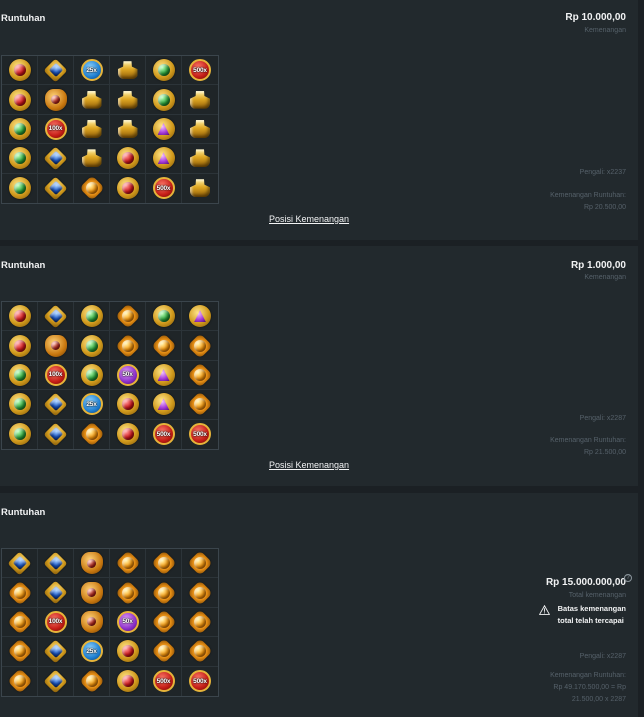  What do you see at coordinates (591, 608) in the screenshot?
I see `warning-line-1: Batas kemenangan` at bounding box center [591, 608].